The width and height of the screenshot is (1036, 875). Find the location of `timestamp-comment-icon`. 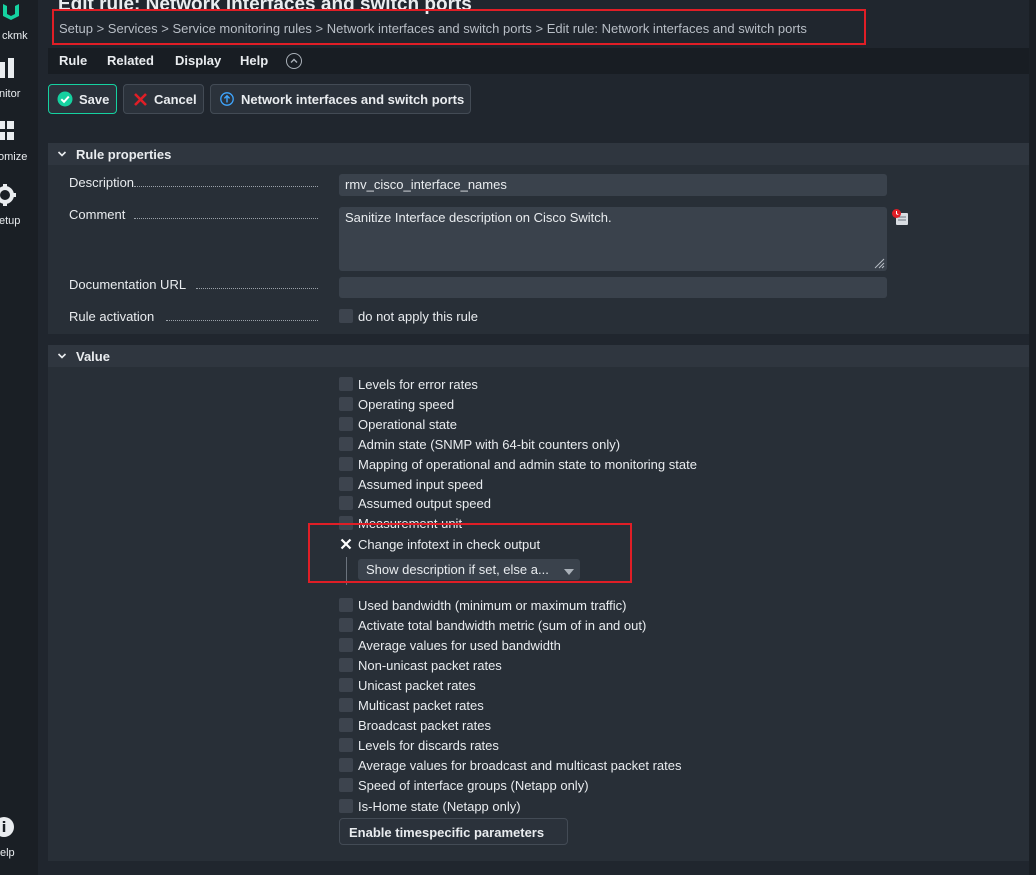

timestamp-comment-icon is located at coordinates (900, 217).